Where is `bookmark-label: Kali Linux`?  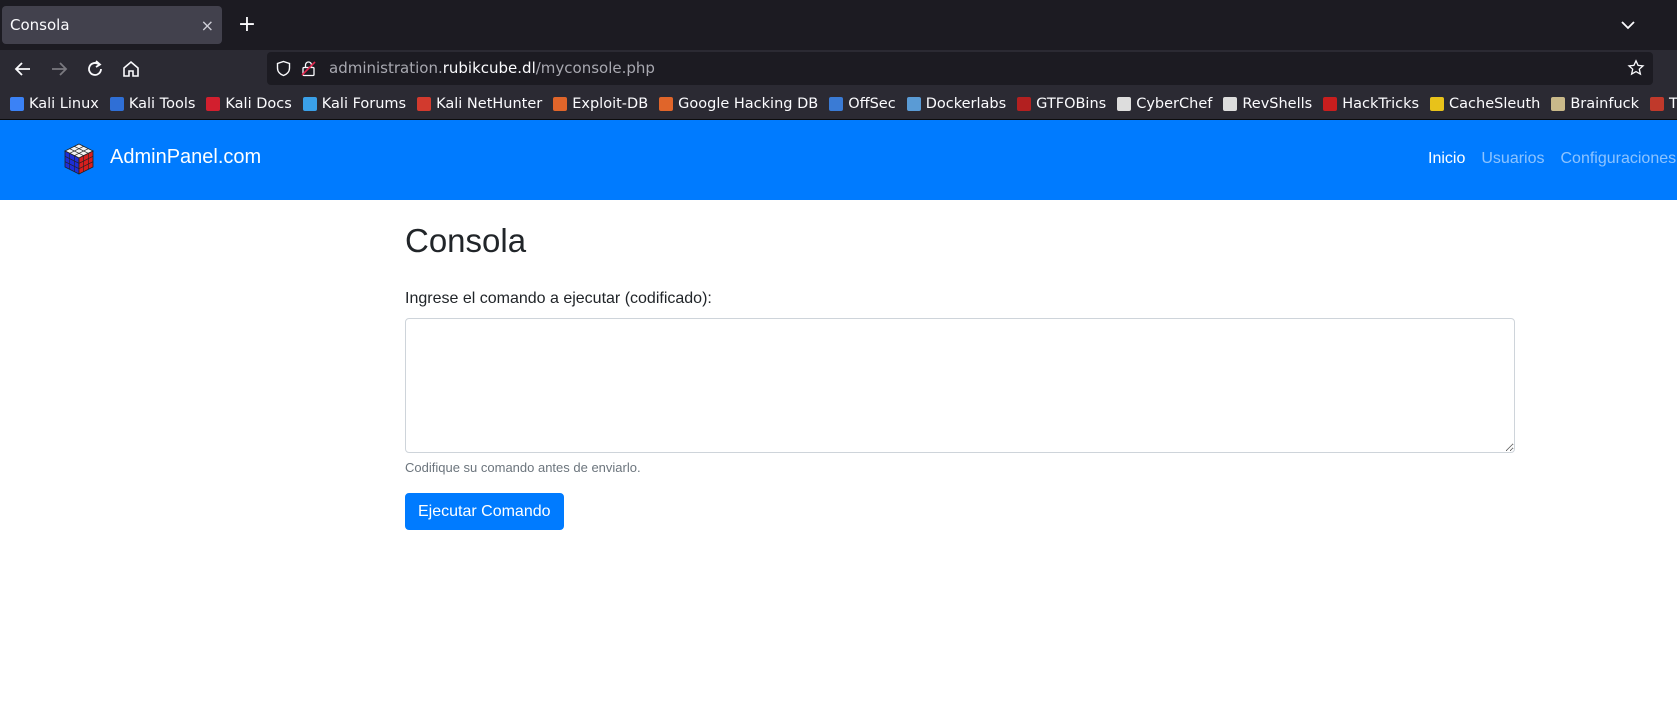 bookmark-label: Kali Linux is located at coordinates (64, 103).